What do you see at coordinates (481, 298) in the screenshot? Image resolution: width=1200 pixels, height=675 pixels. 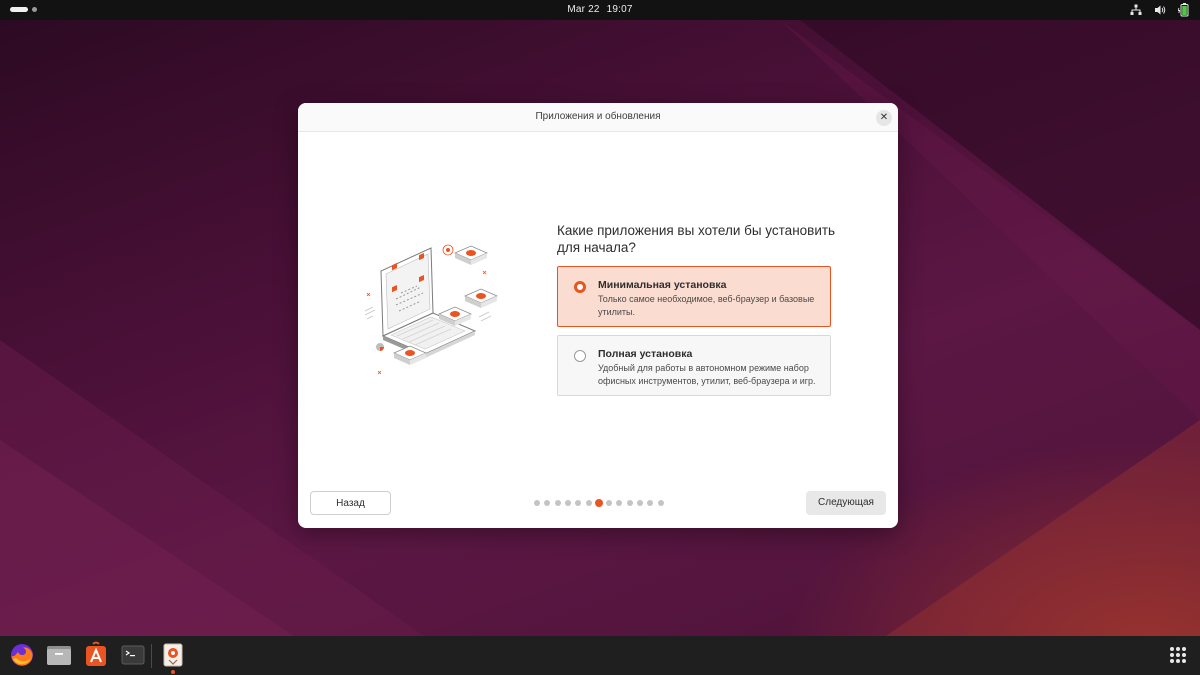 I see `app-tile-right` at bounding box center [481, 298].